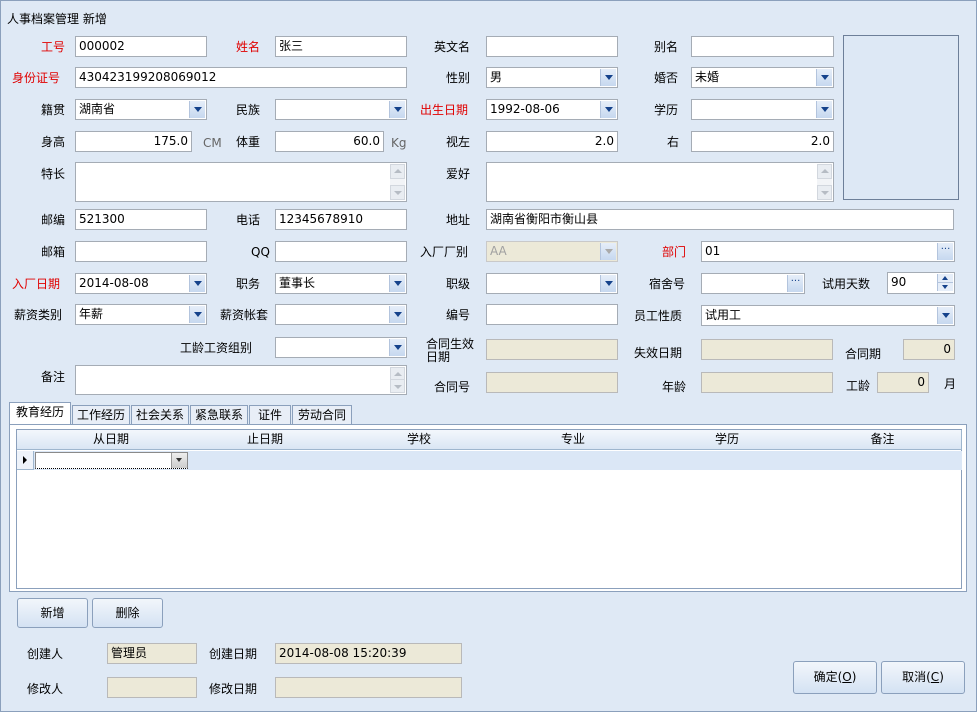 The width and height of the screenshot is (977, 712). What do you see at coordinates (101, 414) in the screenshot?
I see `tab-work-history: 工作经历` at bounding box center [101, 414].